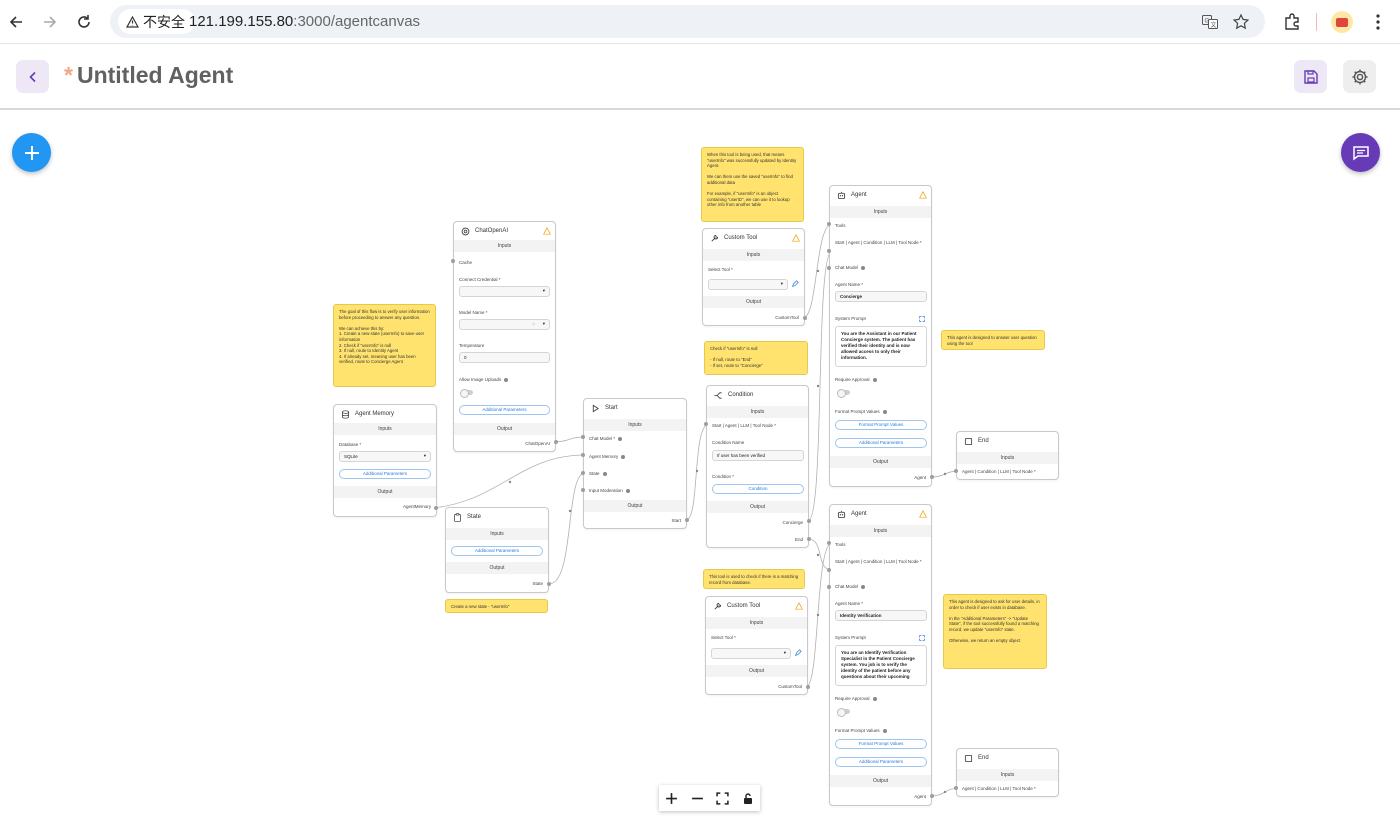 This screenshot has height=820, width=1400. What do you see at coordinates (722, 798) in the screenshot?
I see `fit-view-icon` at bounding box center [722, 798].